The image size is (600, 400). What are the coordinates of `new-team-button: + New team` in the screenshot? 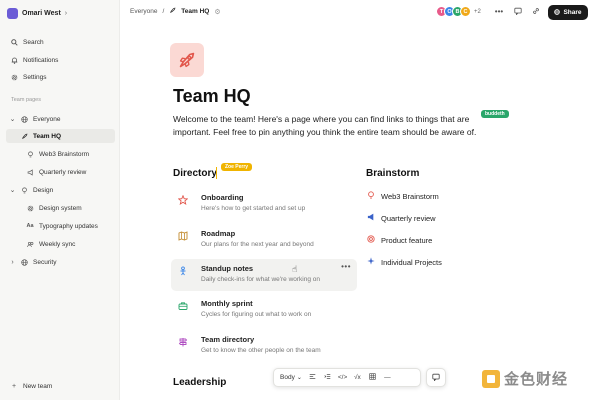 It's located at (61, 386).